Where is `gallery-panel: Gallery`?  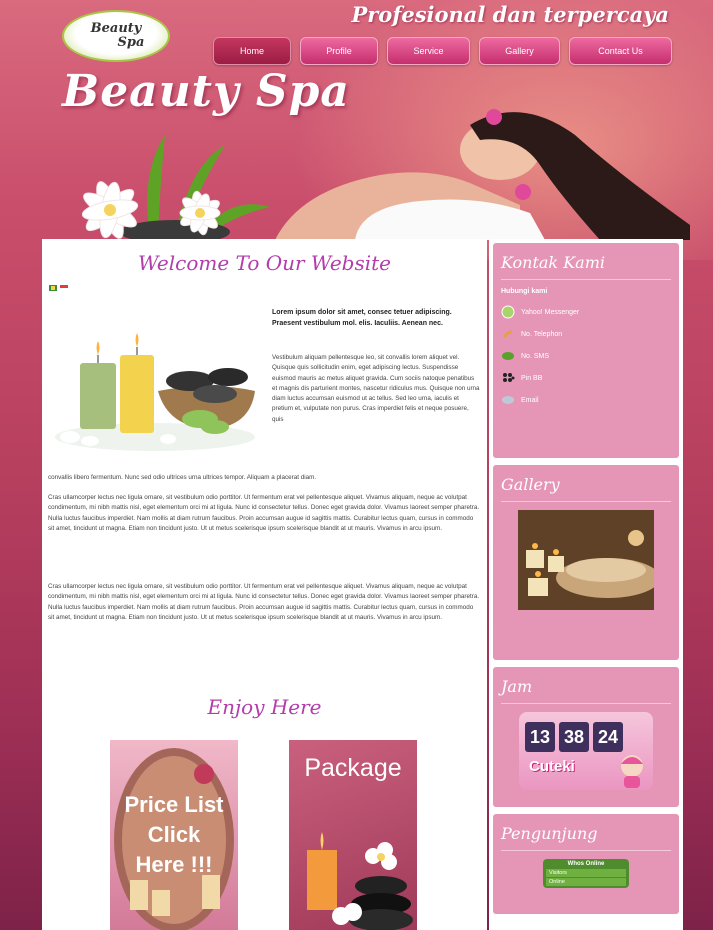 gallery-panel: Gallery is located at coordinates (586, 562).